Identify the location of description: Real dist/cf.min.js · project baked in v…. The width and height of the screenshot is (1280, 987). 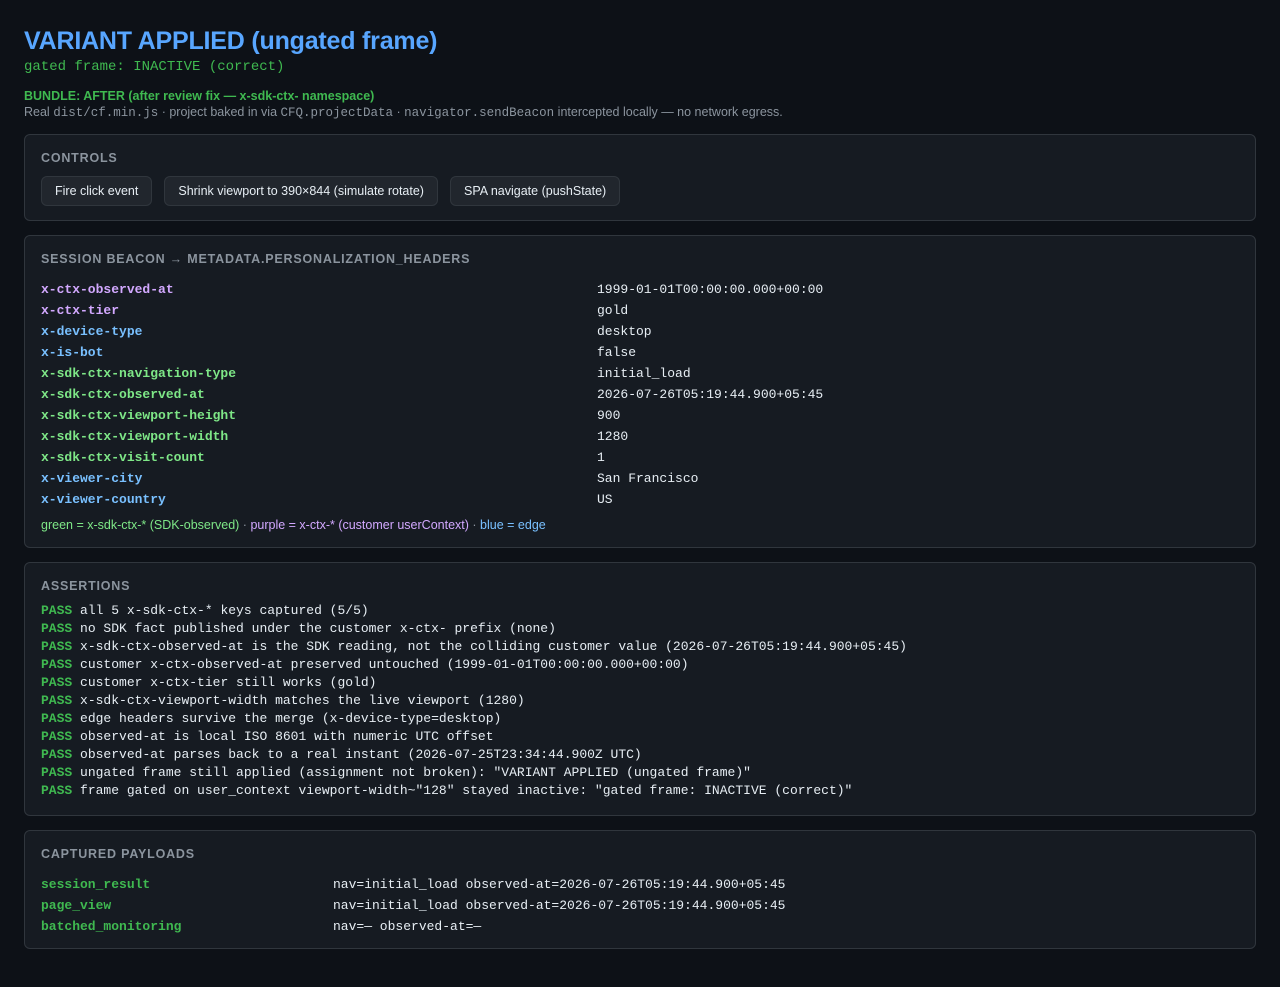
(403, 112).